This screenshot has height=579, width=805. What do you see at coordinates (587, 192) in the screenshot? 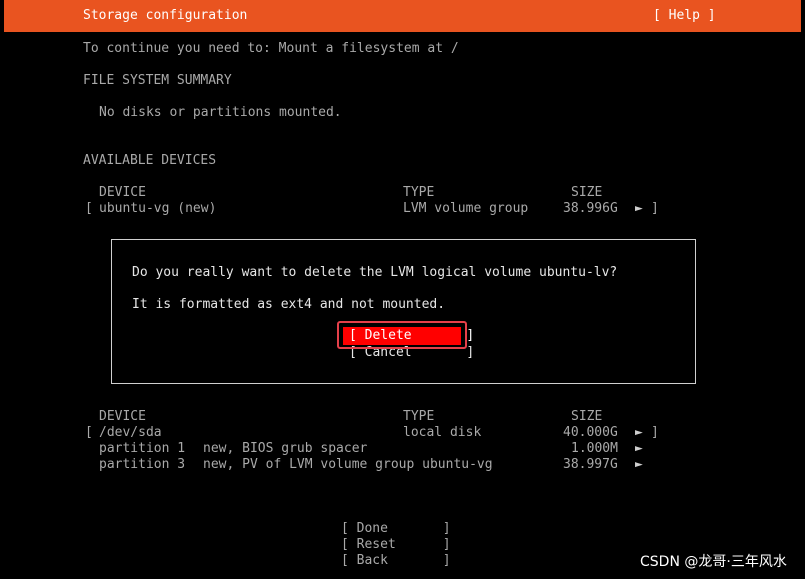
I see `col-size-header: SIZE` at bounding box center [587, 192].